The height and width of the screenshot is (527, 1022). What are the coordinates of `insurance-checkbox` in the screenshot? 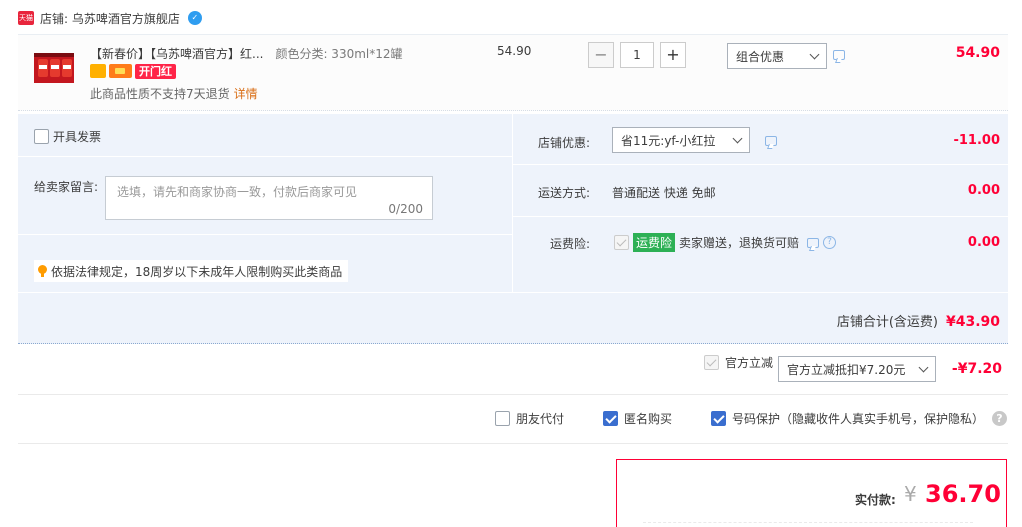 It's located at (621, 242).